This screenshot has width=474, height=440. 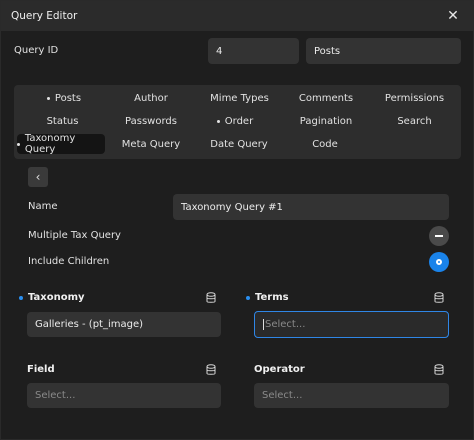 What do you see at coordinates (263, 324) in the screenshot?
I see `text-caret` at bounding box center [263, 324].